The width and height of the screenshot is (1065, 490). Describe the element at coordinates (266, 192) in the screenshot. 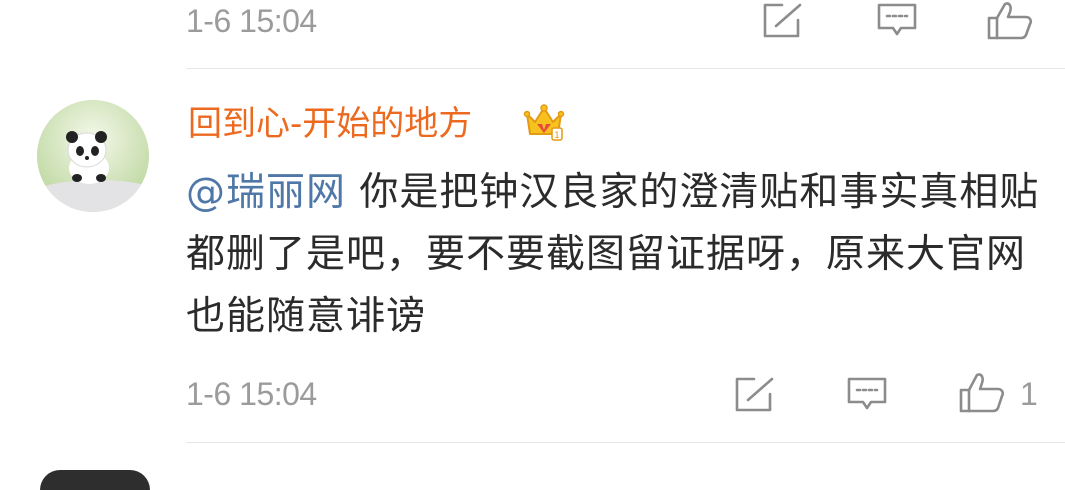

I see `mention-link: @瑞丽网` at that location.